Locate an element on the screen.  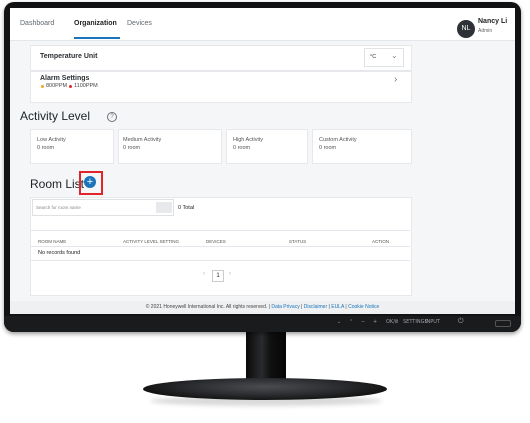
user-role: Admin is located at coordinates (485, 31).